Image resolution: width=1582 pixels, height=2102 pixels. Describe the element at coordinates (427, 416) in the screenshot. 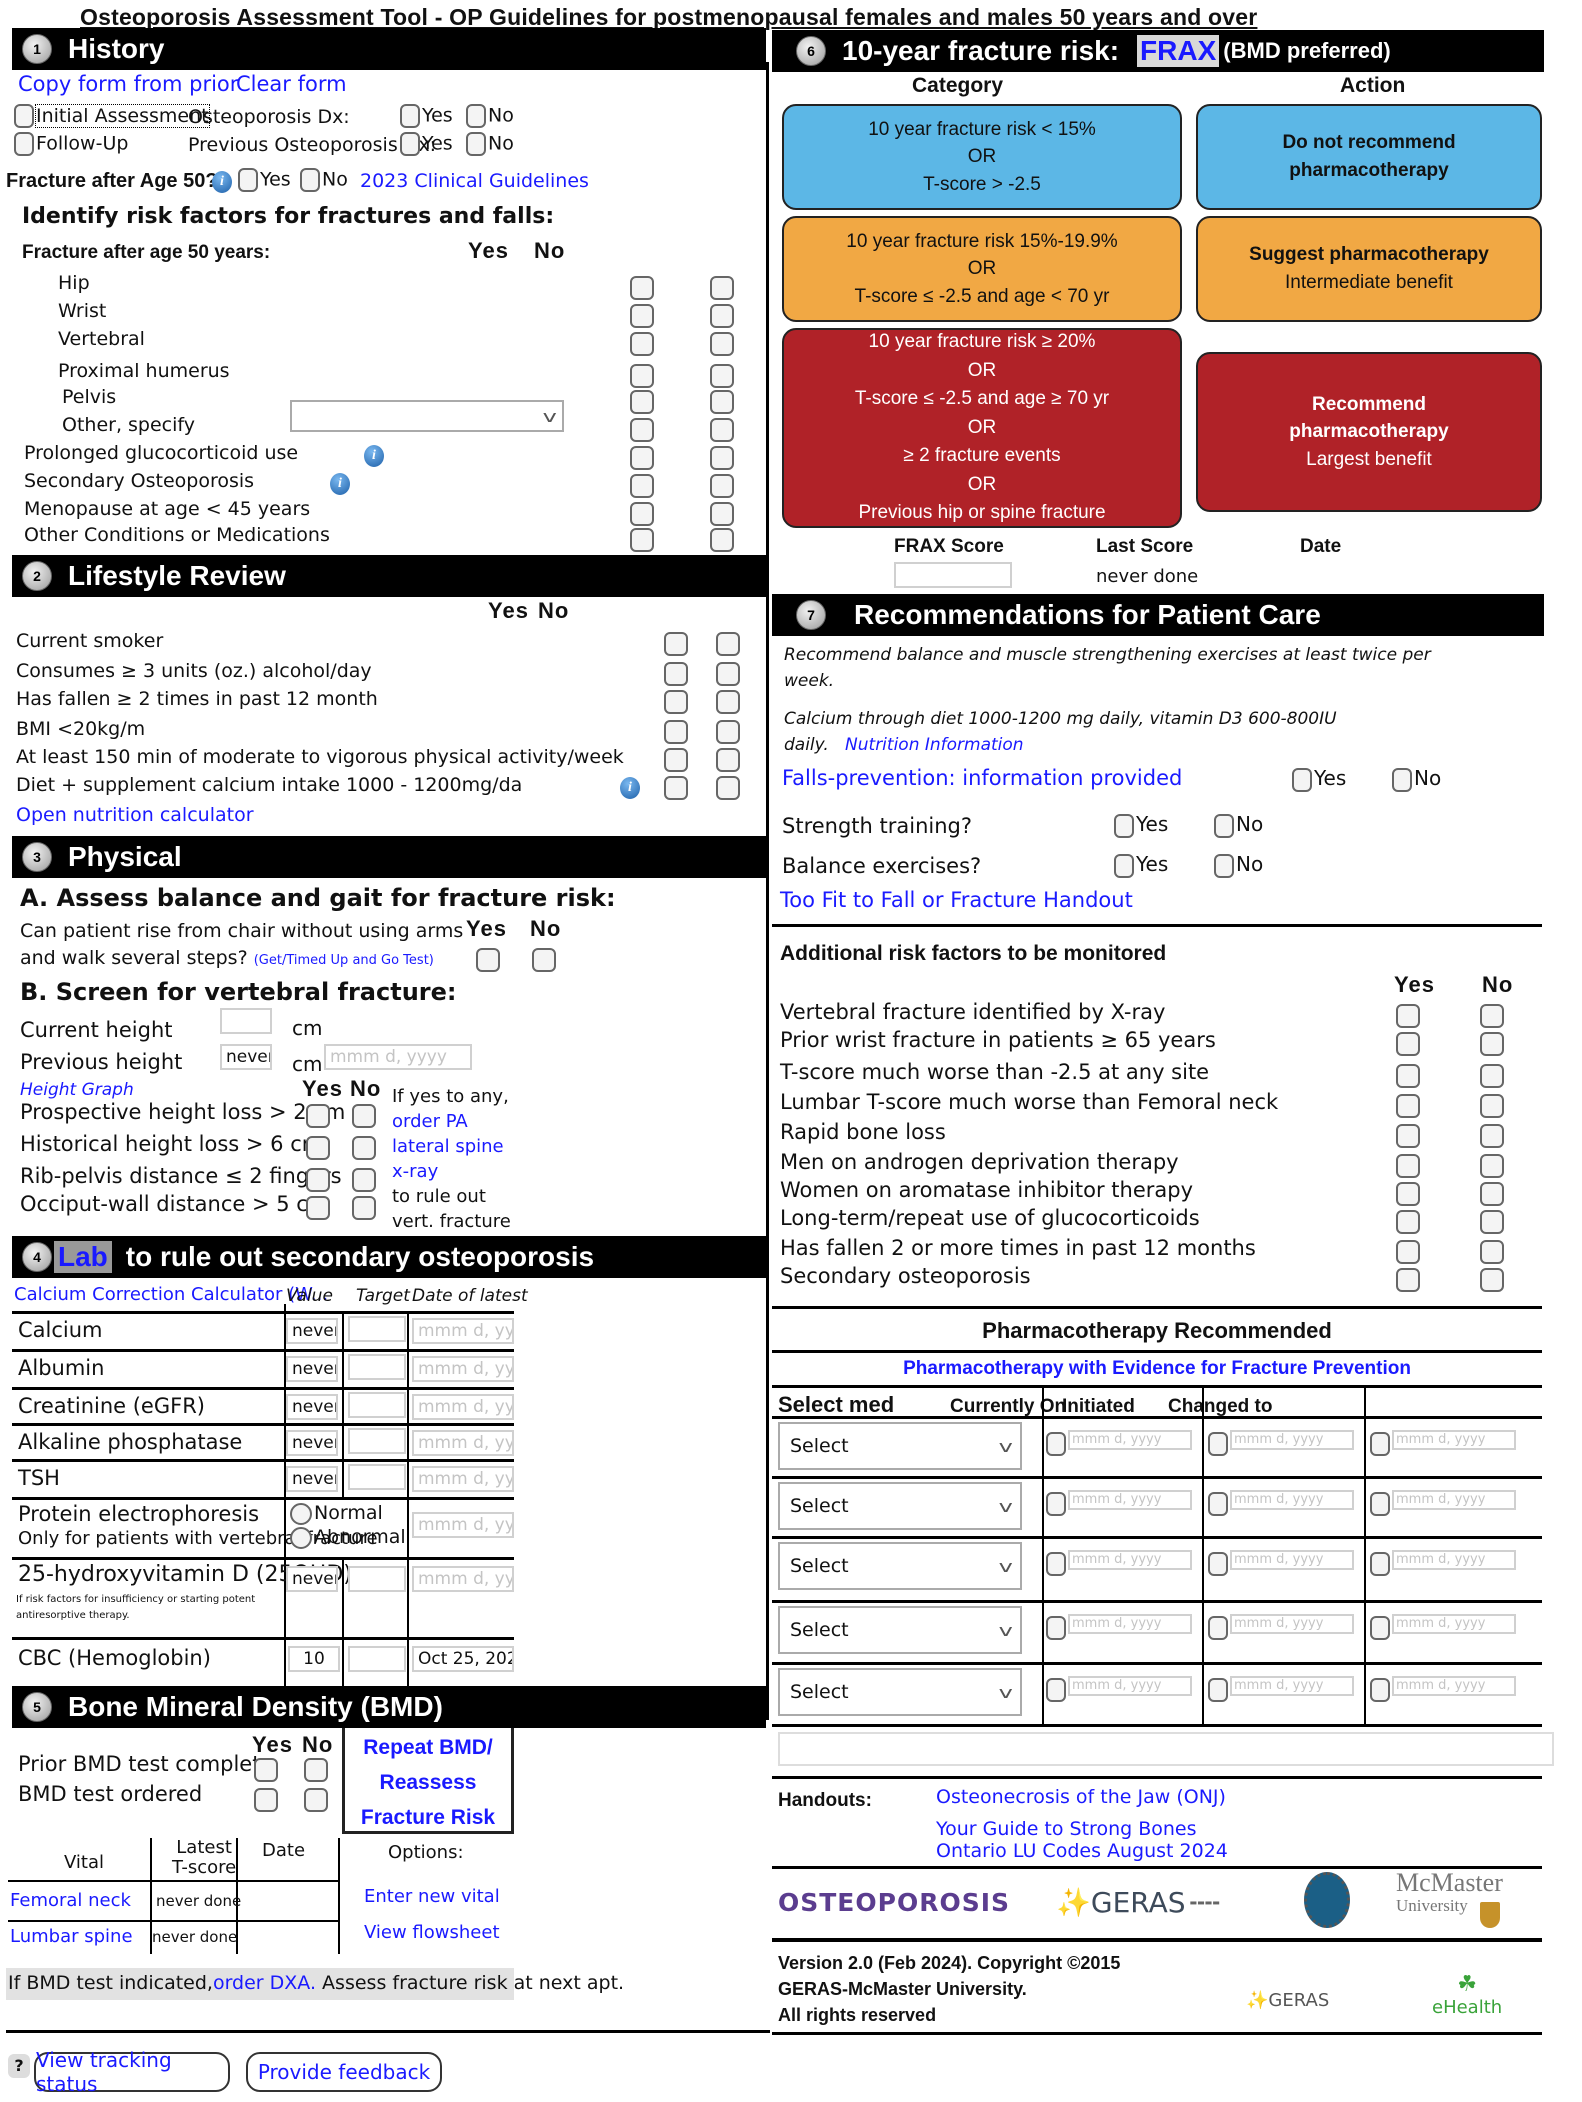

I see `other-fracture-select: v` at that location.